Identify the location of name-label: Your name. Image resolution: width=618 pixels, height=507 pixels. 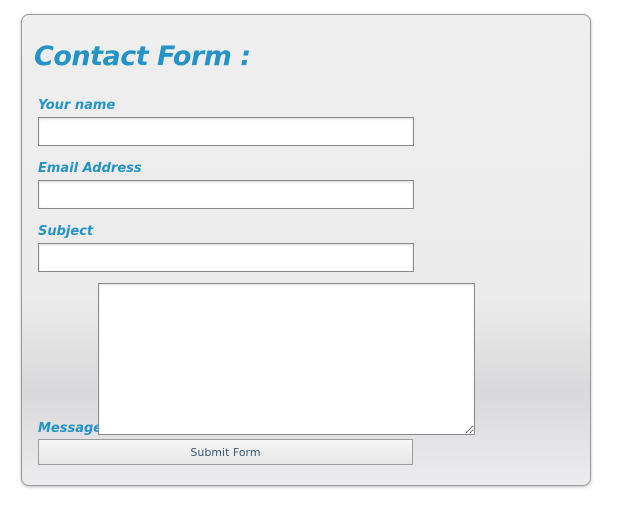
(77, 105).